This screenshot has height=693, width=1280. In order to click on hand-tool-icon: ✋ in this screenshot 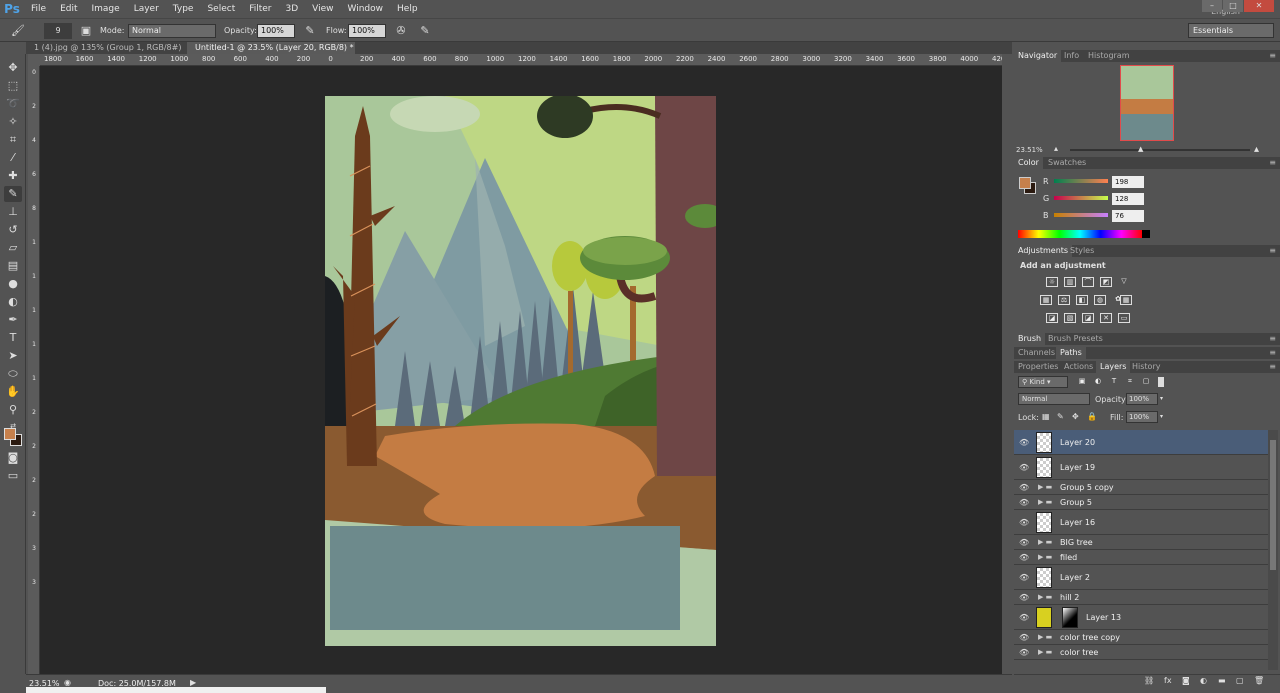, I will do `click(13, 392)`.